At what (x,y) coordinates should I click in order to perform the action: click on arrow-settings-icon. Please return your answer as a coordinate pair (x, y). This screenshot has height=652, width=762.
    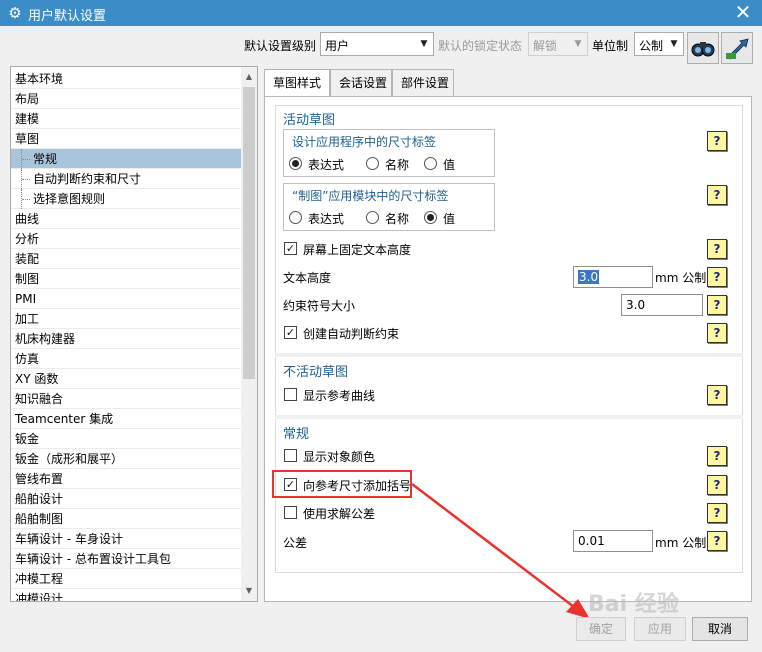
    Looking at the image, I should click on (737, 49).